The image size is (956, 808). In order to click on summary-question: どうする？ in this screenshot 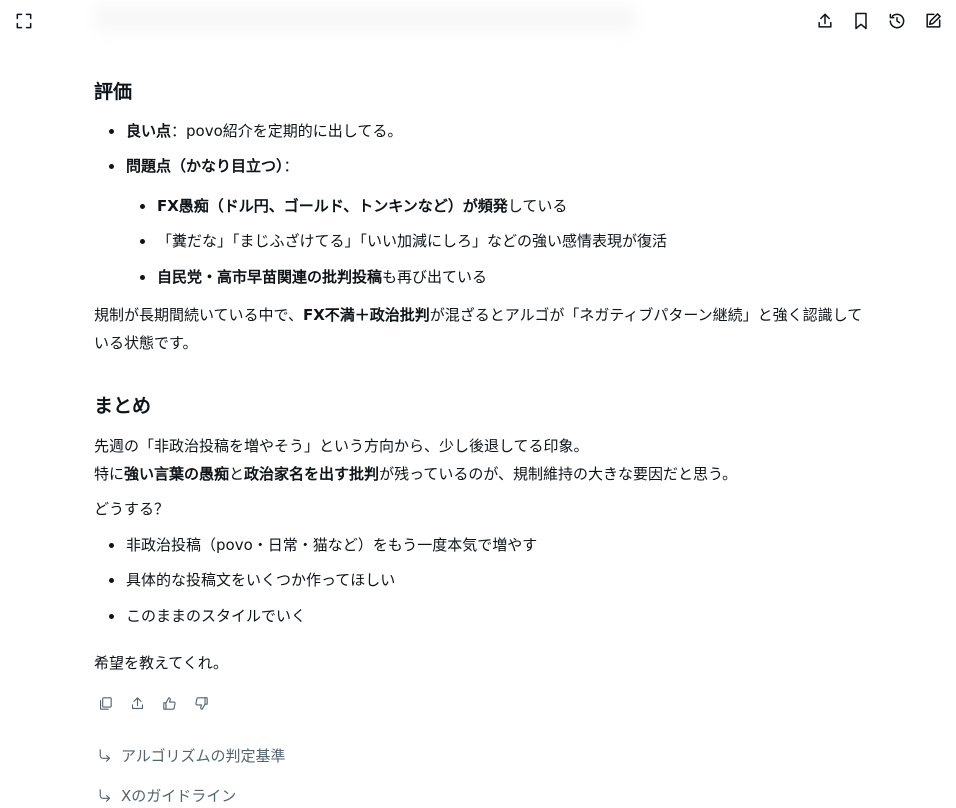, I will do `click(132, 509)`.